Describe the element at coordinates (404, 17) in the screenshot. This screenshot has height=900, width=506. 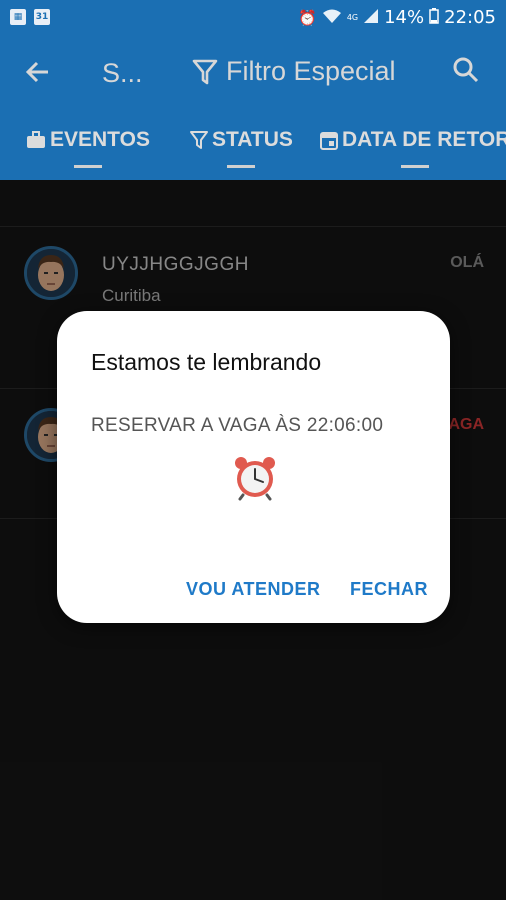
I see `battery-percent: 14%` at that location.